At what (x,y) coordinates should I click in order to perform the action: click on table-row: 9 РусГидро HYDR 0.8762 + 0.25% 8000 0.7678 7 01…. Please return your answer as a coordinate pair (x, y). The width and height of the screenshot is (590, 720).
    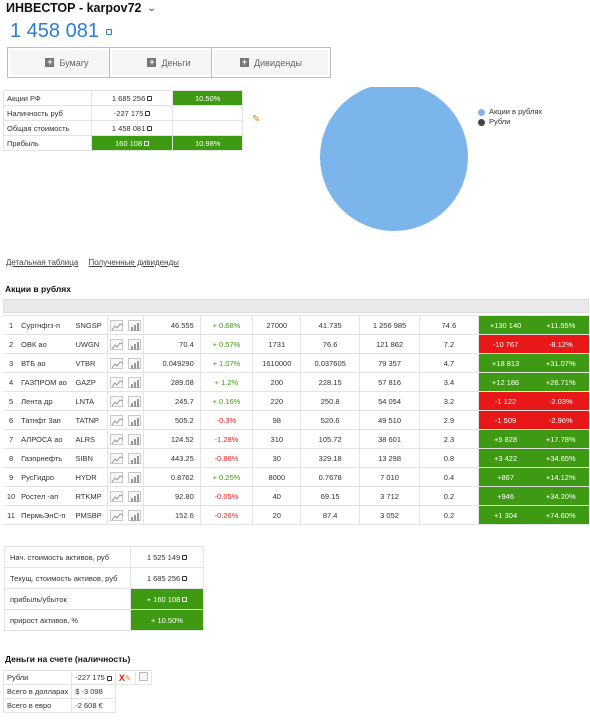
    Looking at the image, I should click on (296, 477).